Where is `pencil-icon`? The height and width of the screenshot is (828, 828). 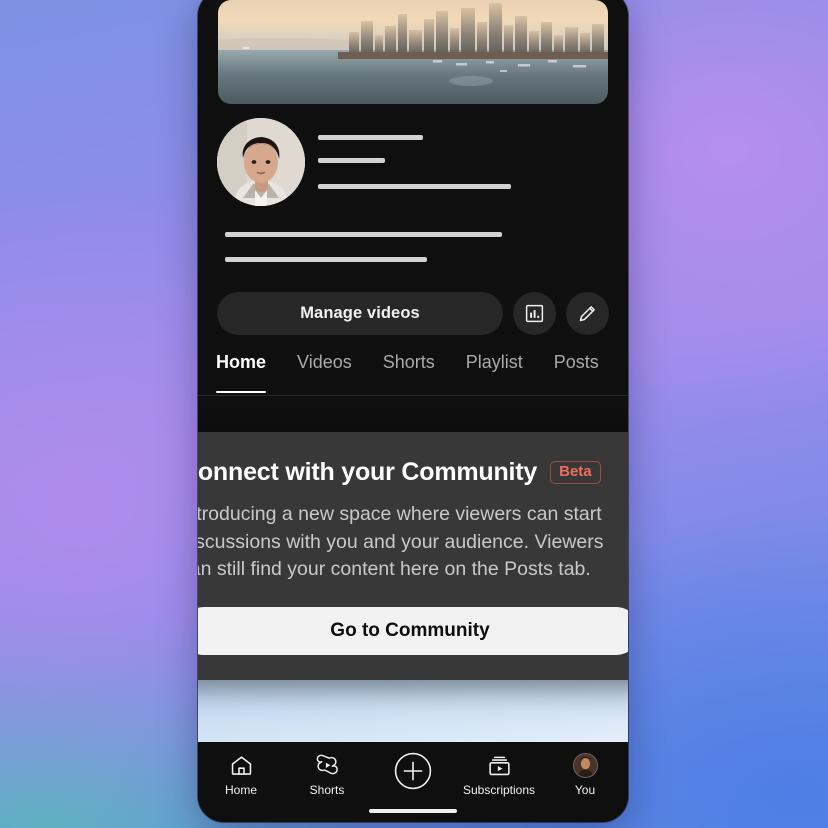 pencil-icon is located at coordinates (587, 314).